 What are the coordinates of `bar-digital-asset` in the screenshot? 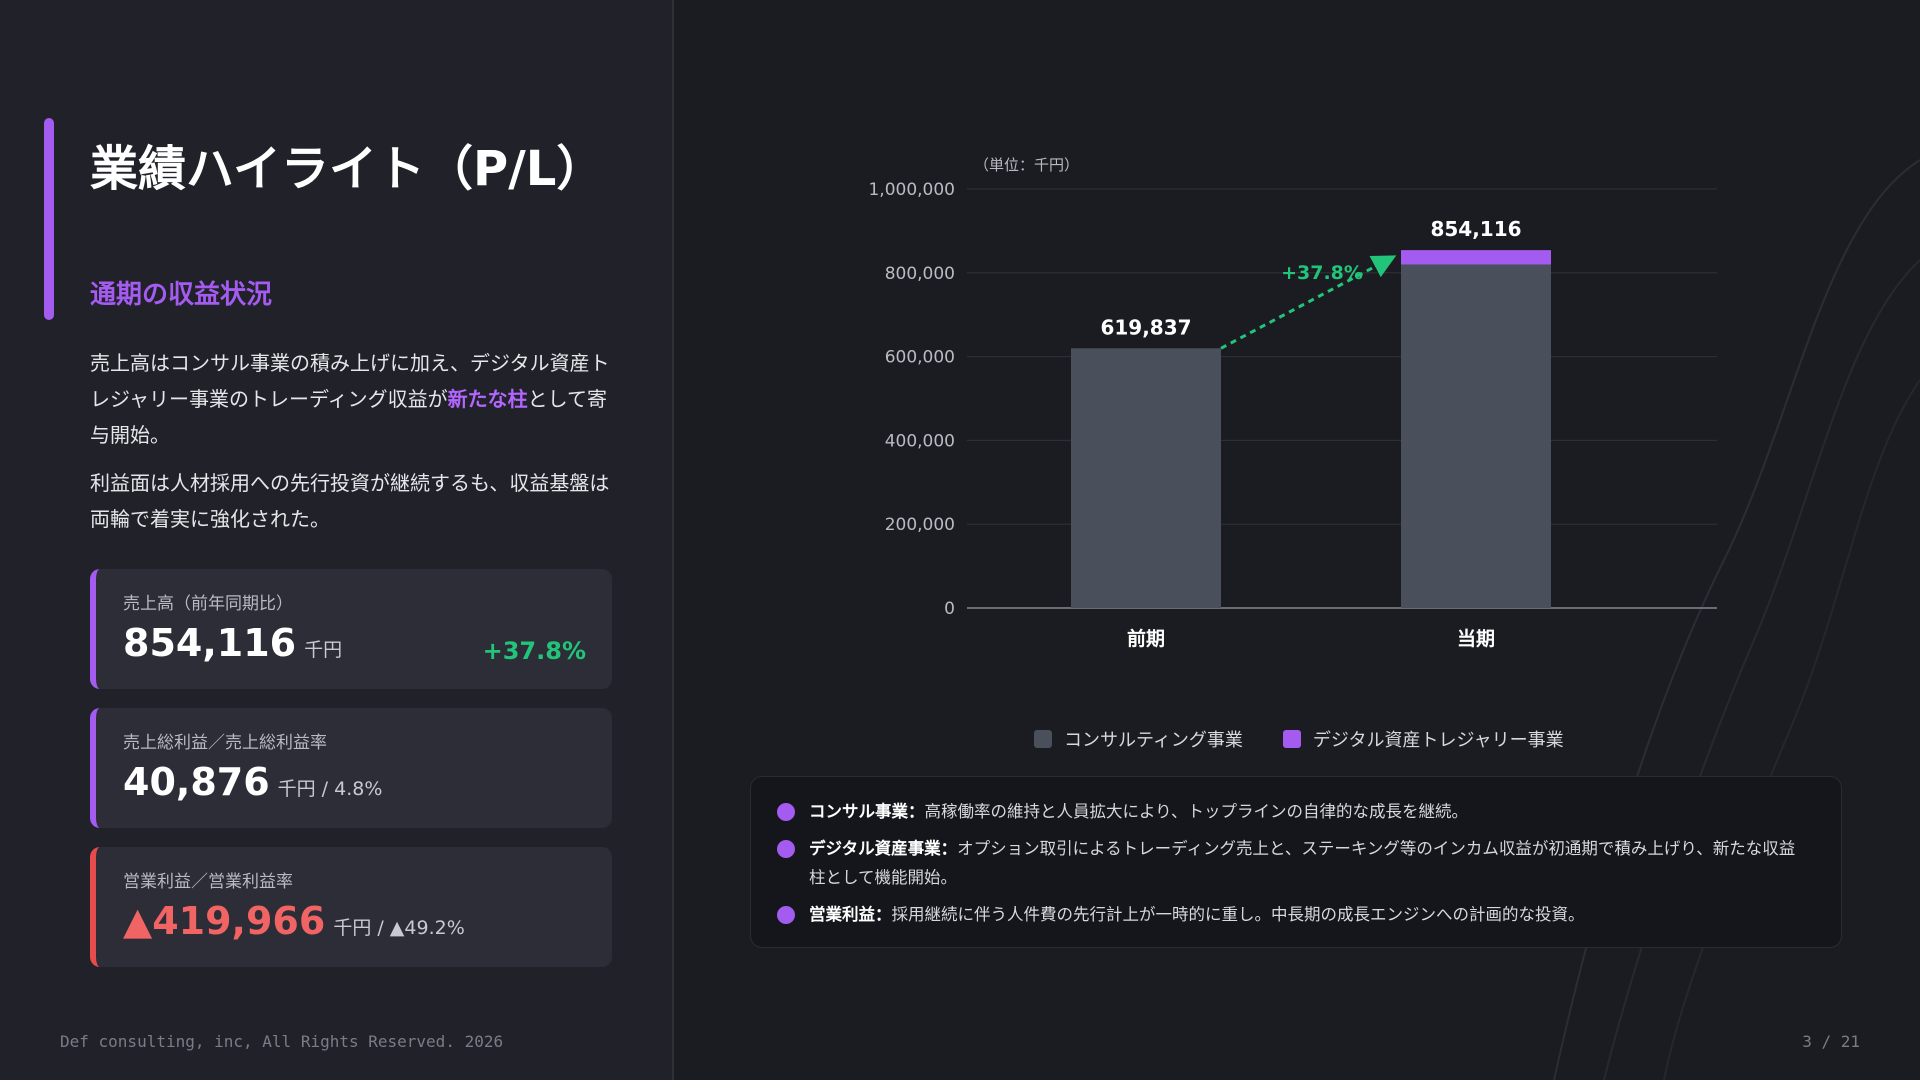 It's located at (1476, 257).